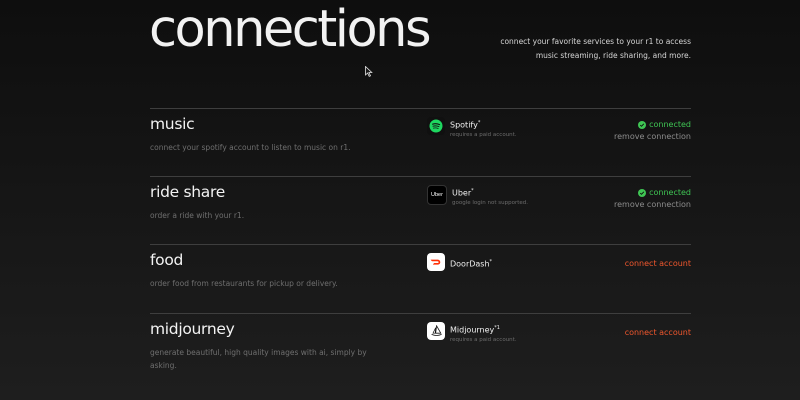 This screenshot has height=400, width=800. I want to click on uber-icon: Uber, so click(437, 195).